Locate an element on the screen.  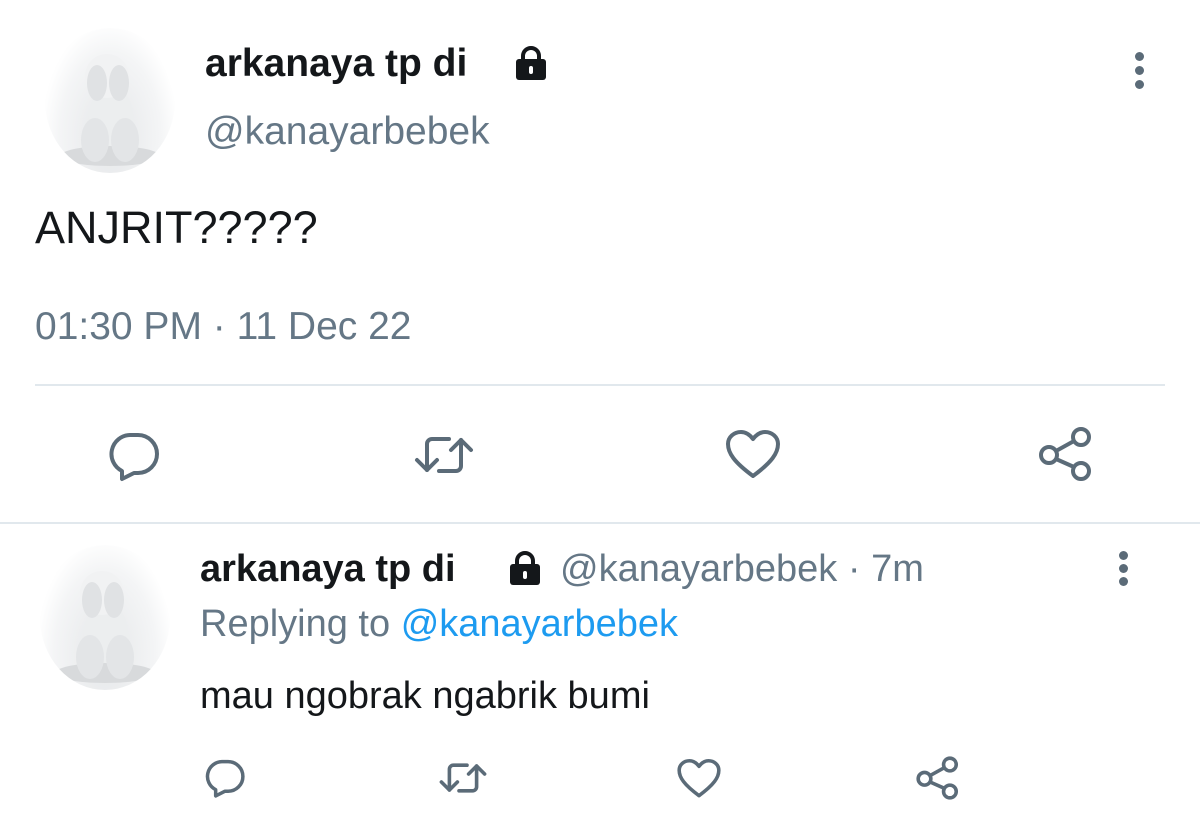
replying-to-line: Replying to @kanayarbebek is located at coordinates (439, 624).